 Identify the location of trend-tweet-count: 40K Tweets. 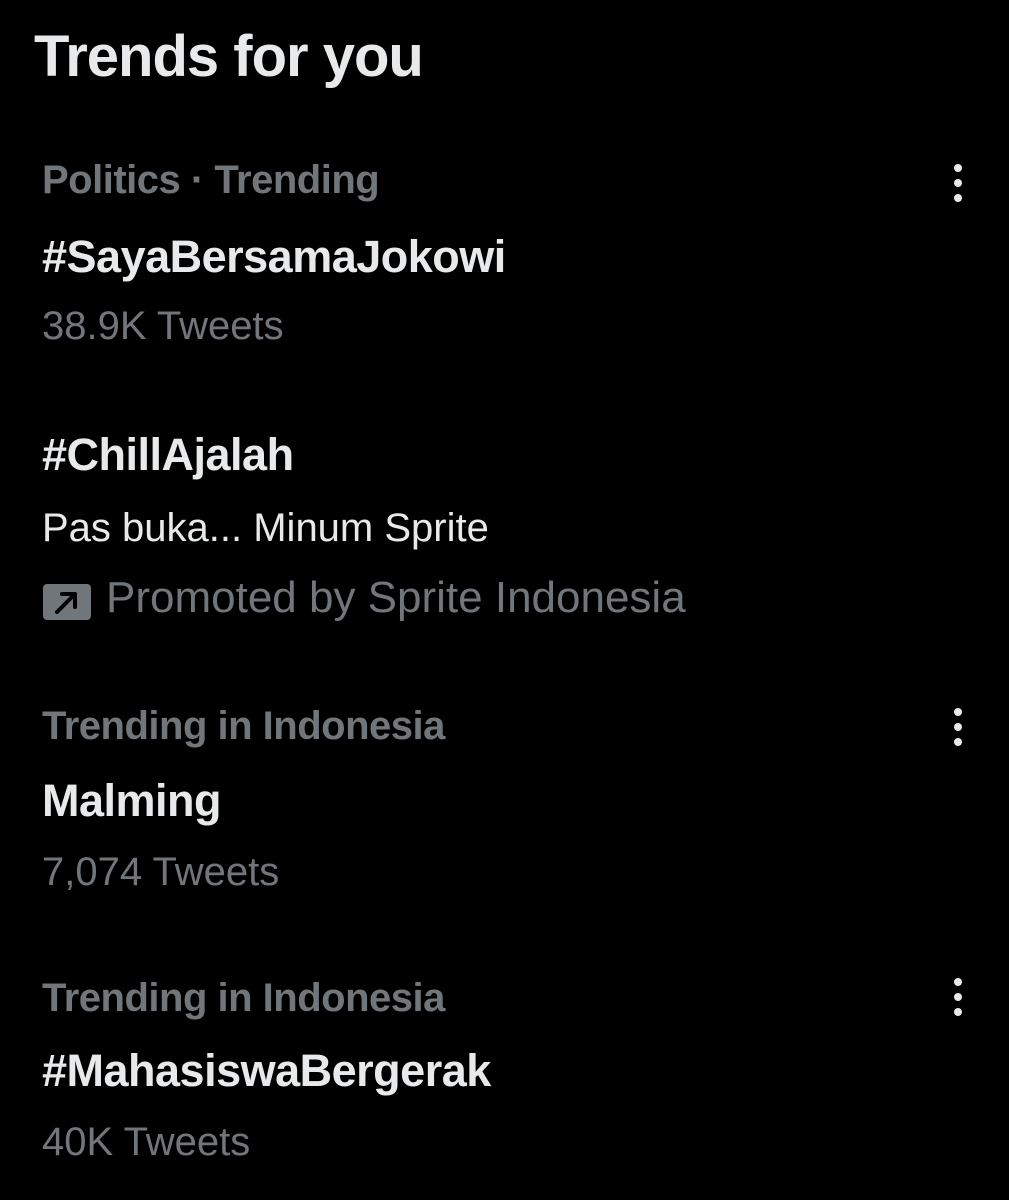
(146, 1142).